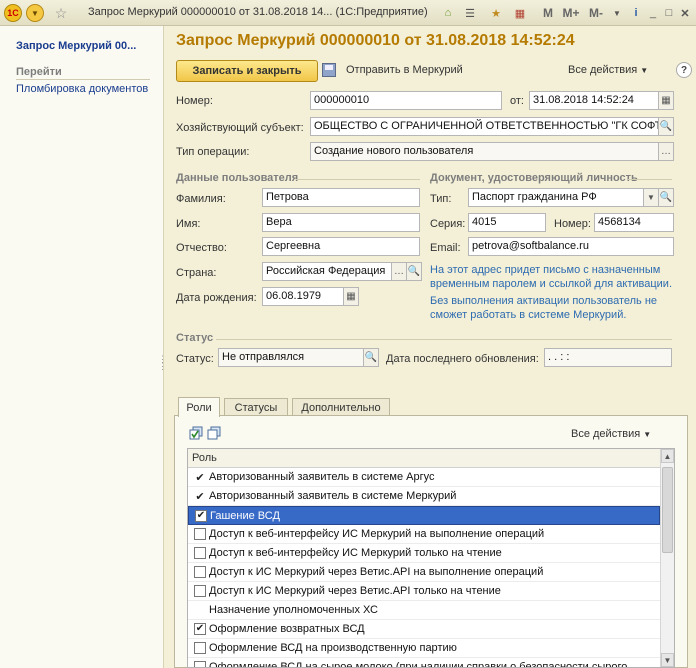 The width and height of the screenshot is (696, 668). Describe the element at coordinates (684, 70) in the screenshot. I see `help-button: ?` at that location.